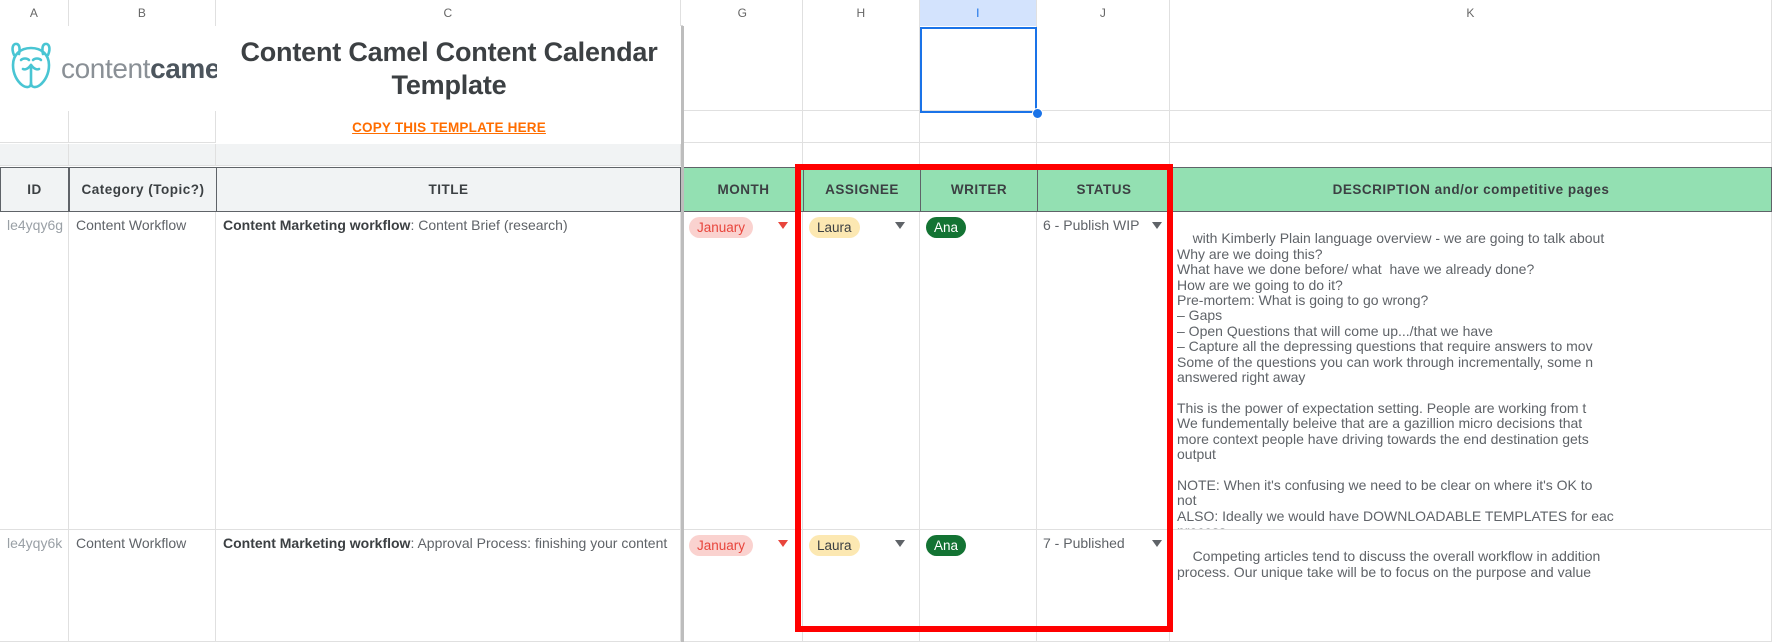 This screenshot has width=1772, height=642. What do you see at coordinates (1471, 68) in the screenshot?
I see `empty-cell-k1` at bounding box center [1471, 68].